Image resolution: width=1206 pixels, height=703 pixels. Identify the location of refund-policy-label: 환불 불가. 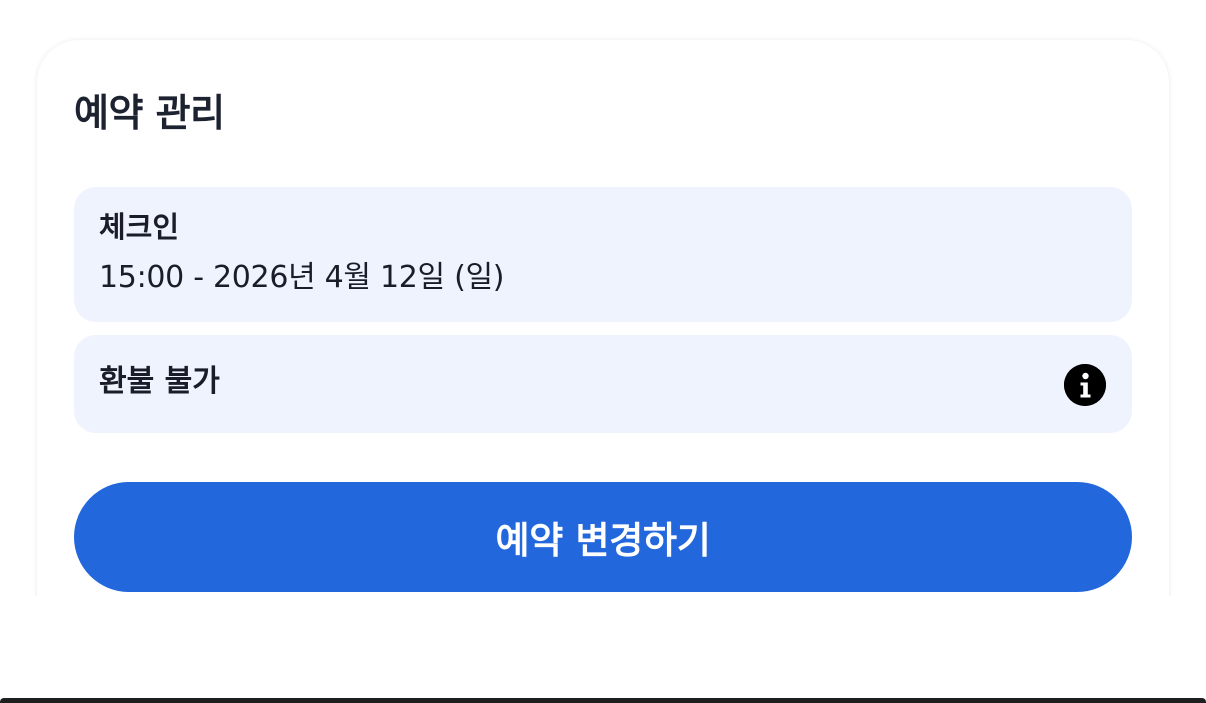
(159, 381).